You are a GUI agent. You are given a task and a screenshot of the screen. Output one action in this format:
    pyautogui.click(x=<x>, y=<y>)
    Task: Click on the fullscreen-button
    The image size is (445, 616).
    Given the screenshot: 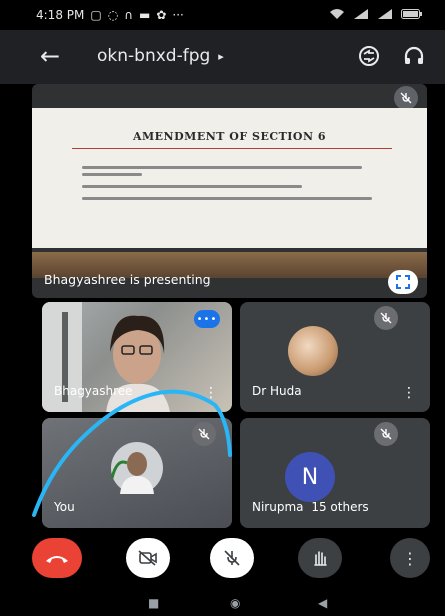 What is the action you would take?
    pyautogui.click(x=403, y=282)
    